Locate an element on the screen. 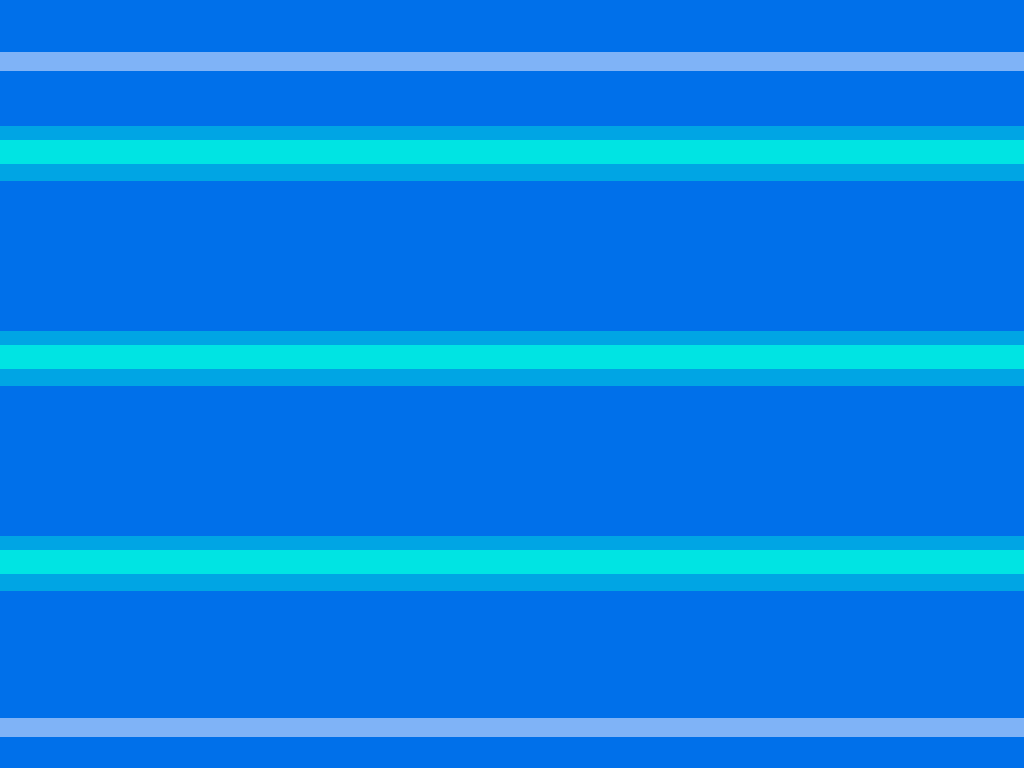  glow-band-1-core is located at coordinates (512, 152).